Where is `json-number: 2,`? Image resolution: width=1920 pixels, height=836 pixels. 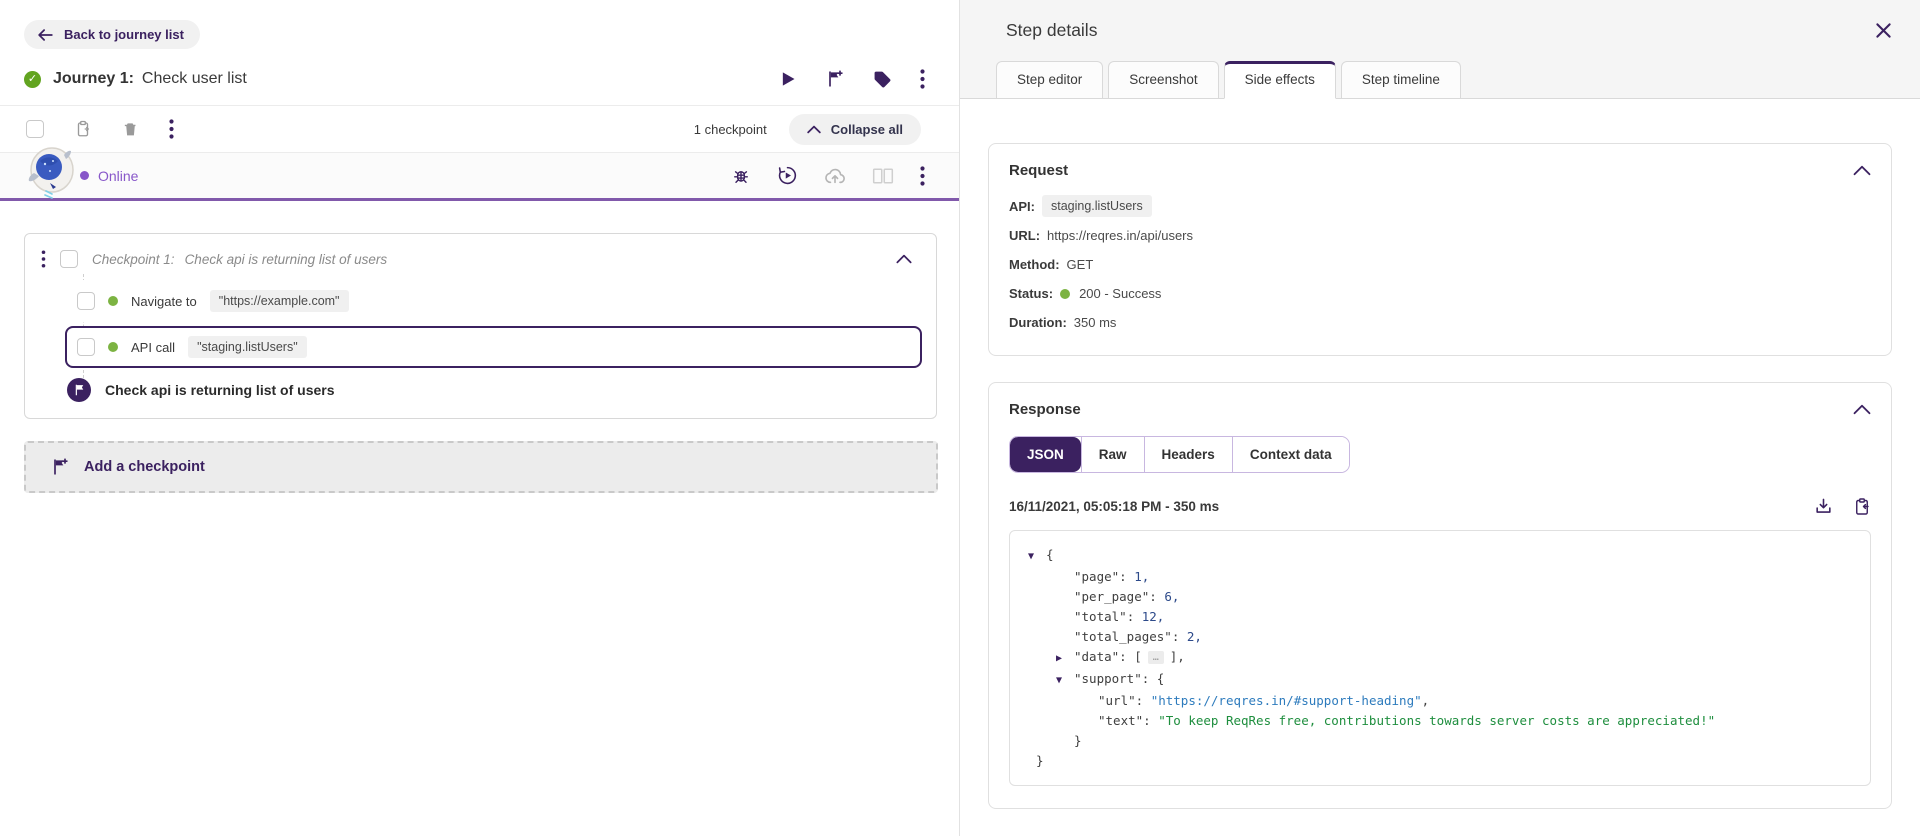
json-number: 2, is located at coordinates (1194, 636).